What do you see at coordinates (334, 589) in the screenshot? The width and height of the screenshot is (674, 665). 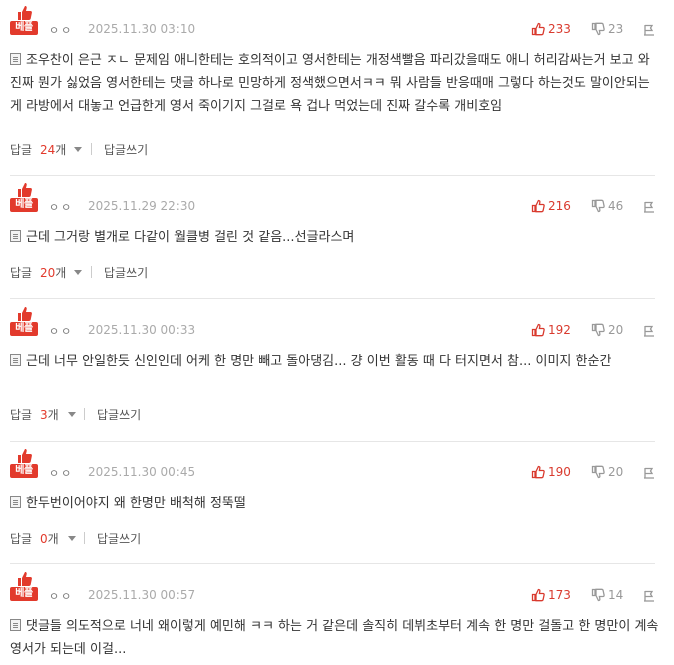 I see `comment-header: 베플 ㅇㅇ 2025.11.30 00:57 173 14` at bounding box center [334, 589].